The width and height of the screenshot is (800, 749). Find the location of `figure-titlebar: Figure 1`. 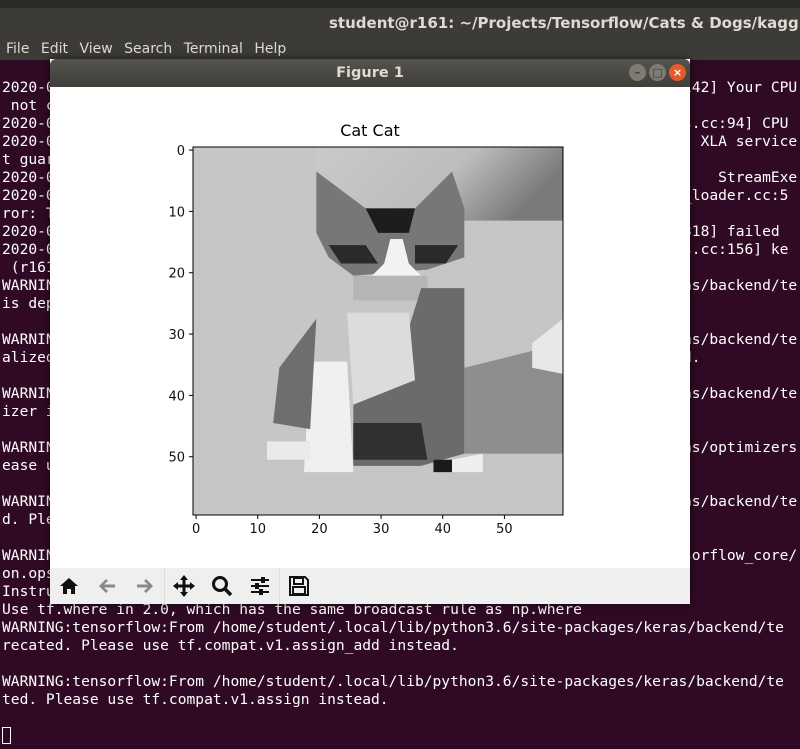

figure-titlebar: Figure 1 is located at coordinates (370, 73).